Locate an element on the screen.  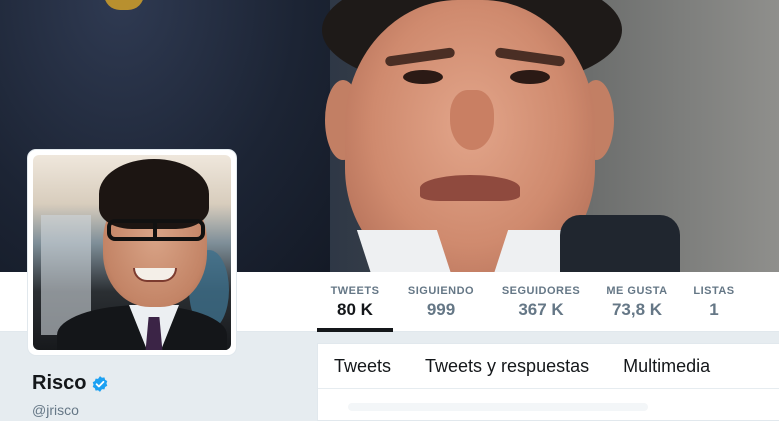
stat-label: LISTAS is located at coordinates (714, 291).